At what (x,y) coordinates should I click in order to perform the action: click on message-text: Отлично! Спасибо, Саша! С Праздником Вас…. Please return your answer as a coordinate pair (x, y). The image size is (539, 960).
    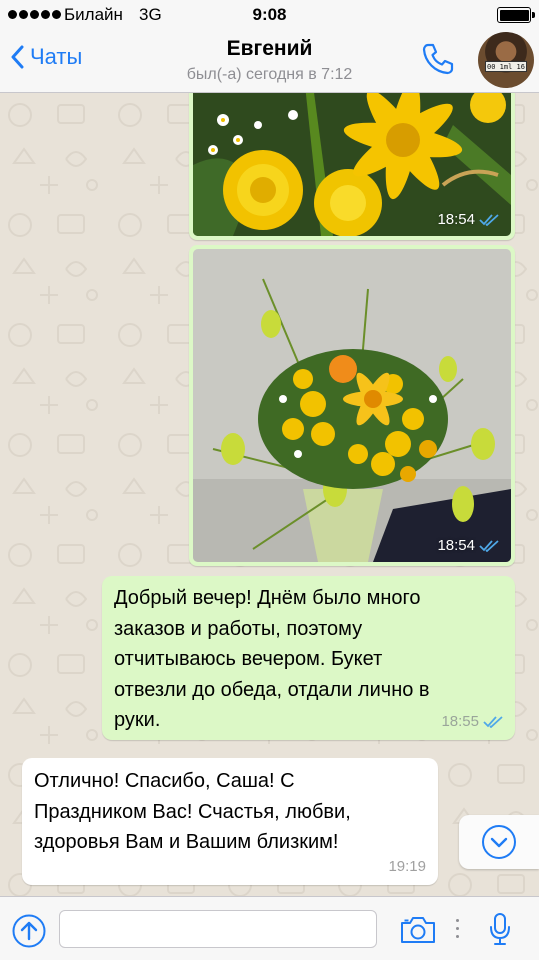
    Looking at the image, I should click on (230, 812).